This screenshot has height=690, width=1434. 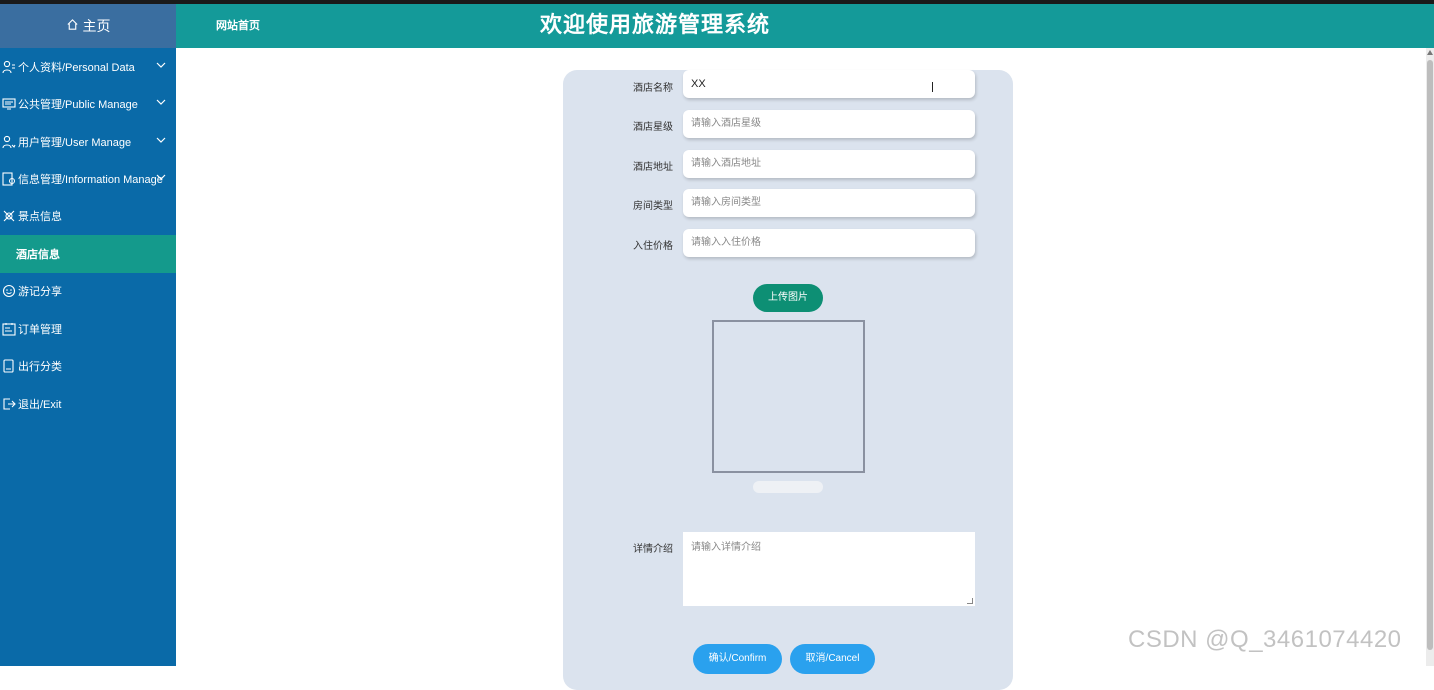 What do you see at coordinates (75, 143) in the screenshot?
I see `sidebar-item-label: 用户管理/User Manage` at bounding box center [75, 143].